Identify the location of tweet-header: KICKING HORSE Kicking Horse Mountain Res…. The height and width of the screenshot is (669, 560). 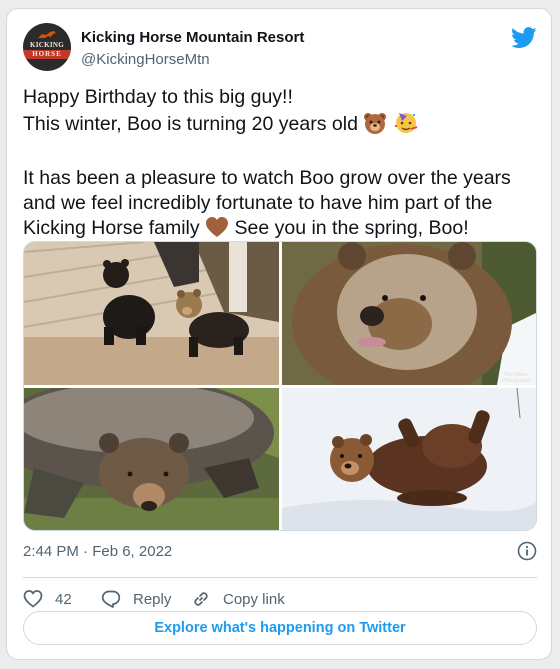
(280, 47).